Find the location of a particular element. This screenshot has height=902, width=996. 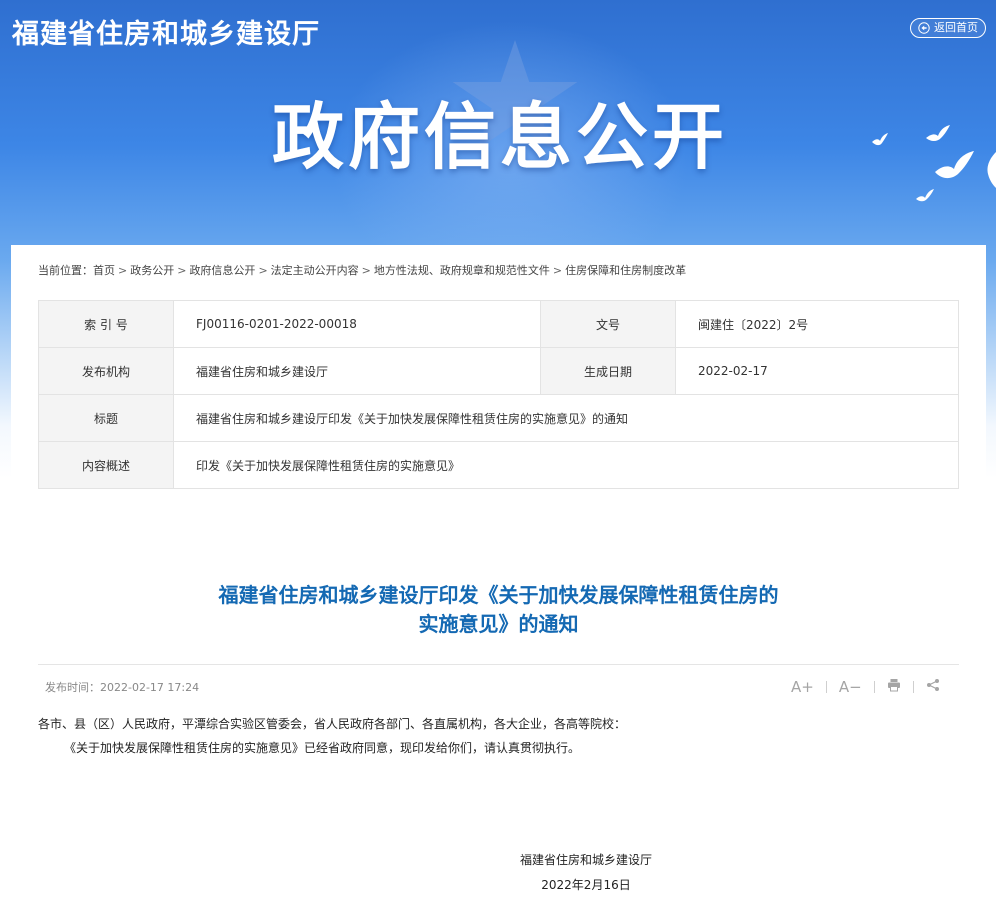

breadcrumb-link-statutory: 法定主动公开内容 is located at coordinates (315, 270).